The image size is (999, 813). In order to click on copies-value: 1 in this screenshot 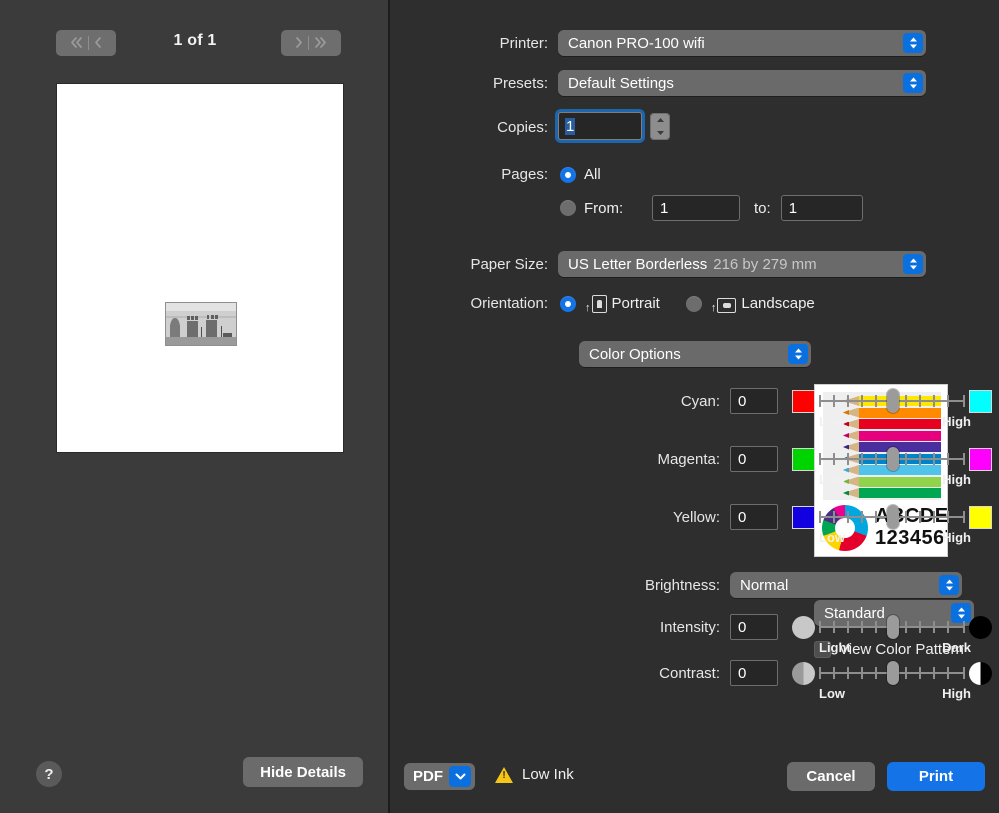, I will do `click(570, 126)`.